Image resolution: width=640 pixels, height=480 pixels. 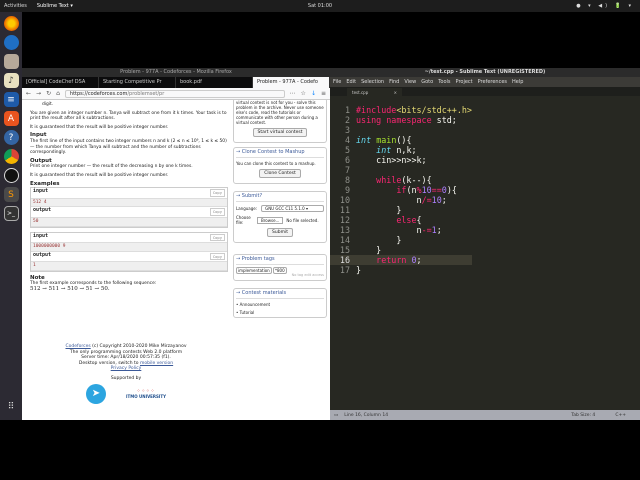 What do you see at coordinates (485, 72) in the screenshot?
I see `sublime-title: ~/test.cpp - Sublime Text (UNREGISTERED)` at bounding box center [485, 72].